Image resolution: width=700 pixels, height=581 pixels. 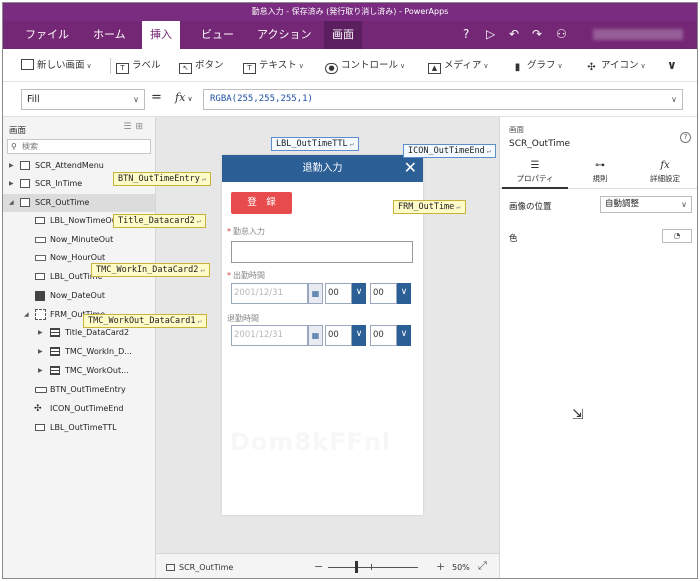 I want to click on callout-frm-outtime: FRM_OutTime ↵, so click(x=429, y=207).